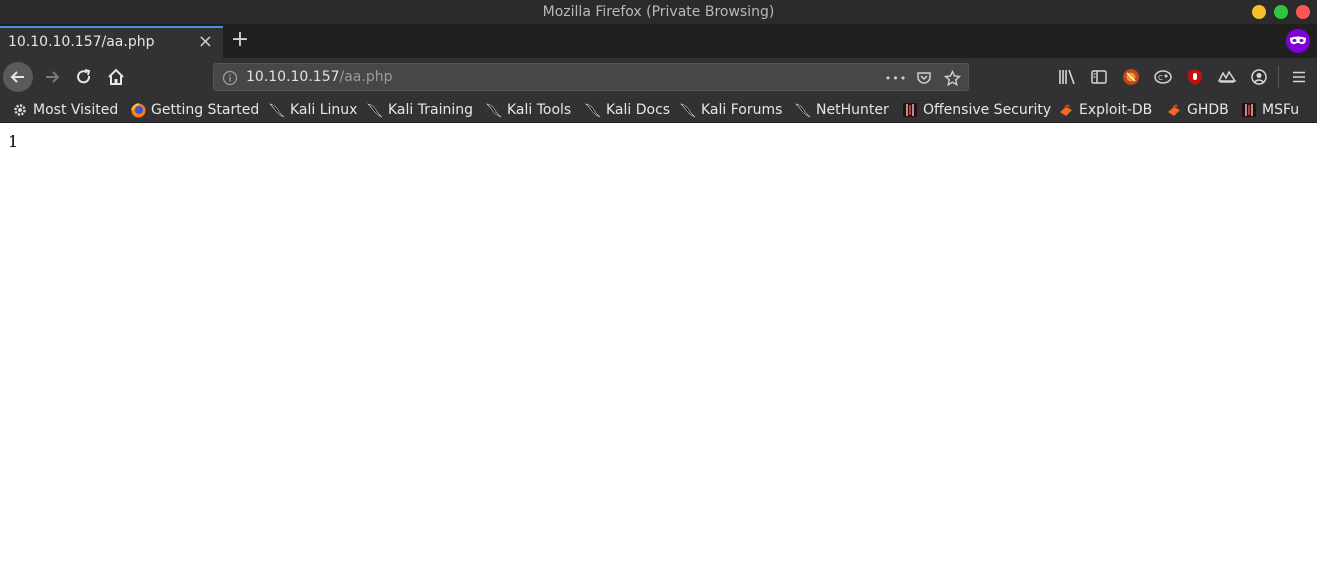  I want to click on library-icon, so click(1067, 77).